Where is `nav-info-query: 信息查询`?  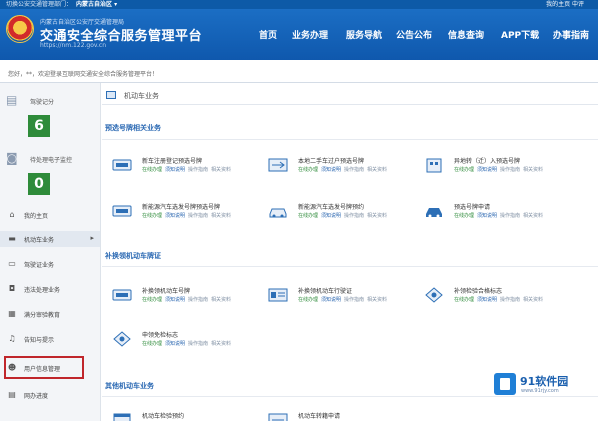 nav-info-query: 信息查询 is located at coordinates (466, 34).